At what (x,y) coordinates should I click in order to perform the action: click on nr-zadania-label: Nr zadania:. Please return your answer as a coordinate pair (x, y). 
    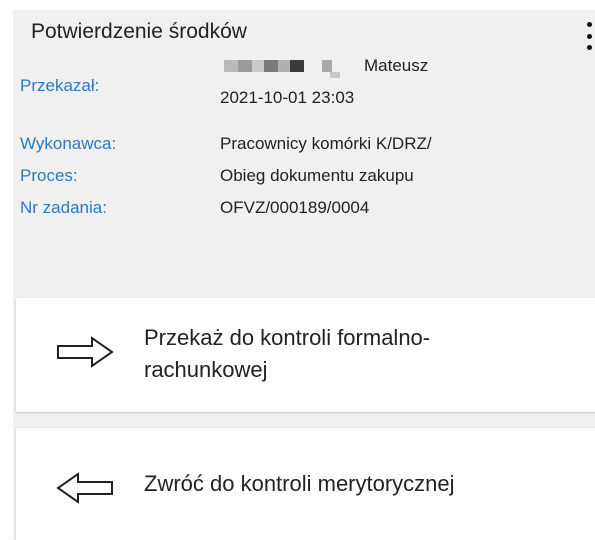
    Looking at the image, I should click on (63, 207).